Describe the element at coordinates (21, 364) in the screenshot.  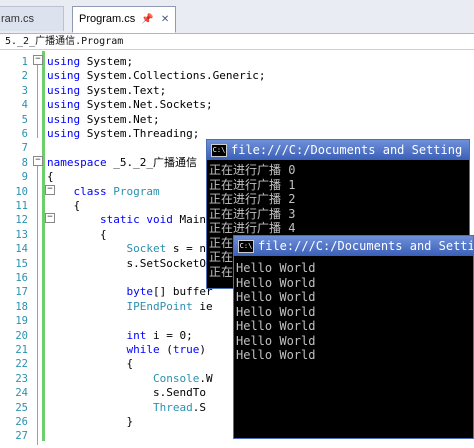
I see `line-number: 22` at that location.